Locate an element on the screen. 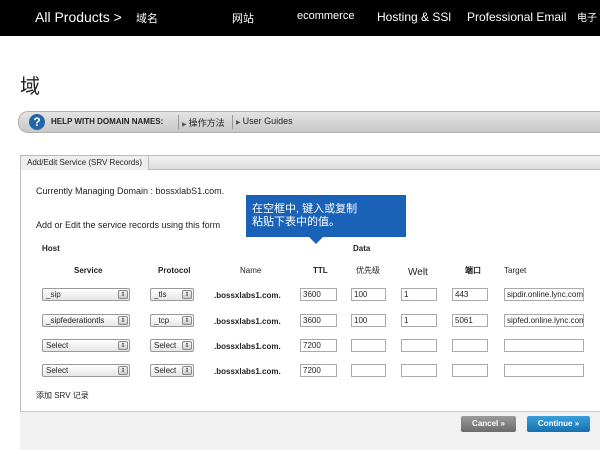  add-srv-record-link: 添加 SRV 记录 is located at coordinates (62, 395).